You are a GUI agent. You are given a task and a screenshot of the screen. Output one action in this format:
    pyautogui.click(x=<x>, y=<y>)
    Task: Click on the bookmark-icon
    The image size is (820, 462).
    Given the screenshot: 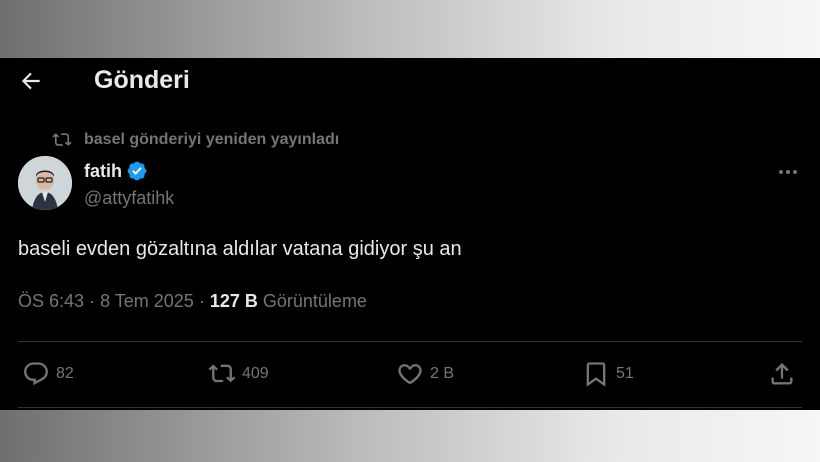 What is the action you would take?
    pyautogui.click(x=596, y=374)
    